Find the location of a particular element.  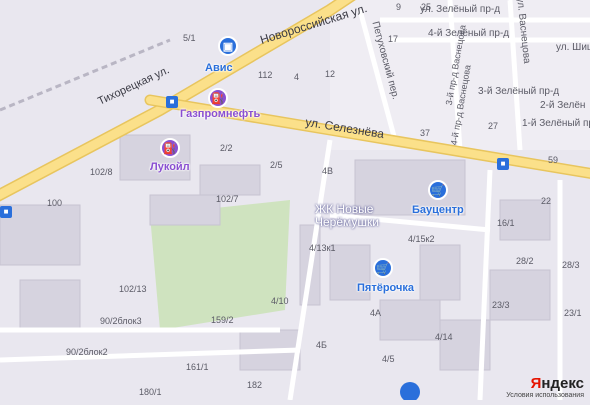

house-number: 37 is located at coordinates (425, 133).